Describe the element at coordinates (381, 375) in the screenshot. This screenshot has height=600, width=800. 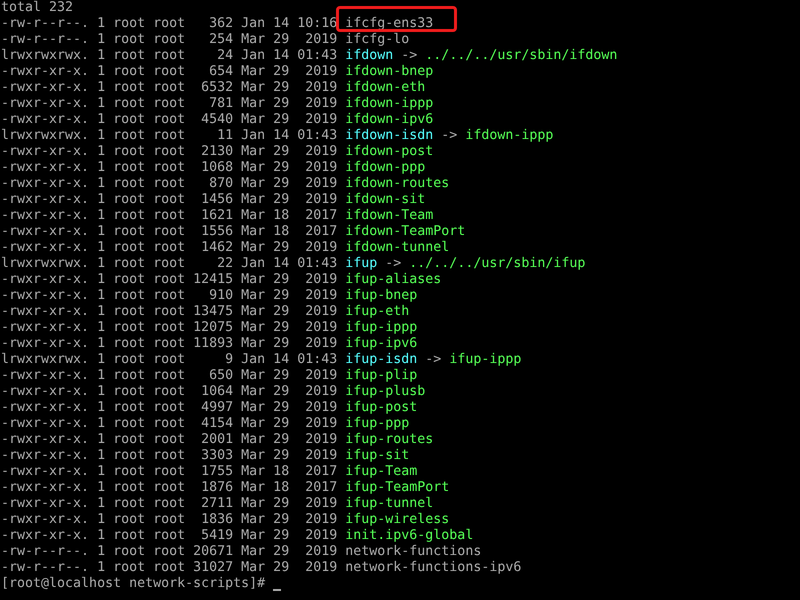
I see `file-name: ifup-plip` at that location.